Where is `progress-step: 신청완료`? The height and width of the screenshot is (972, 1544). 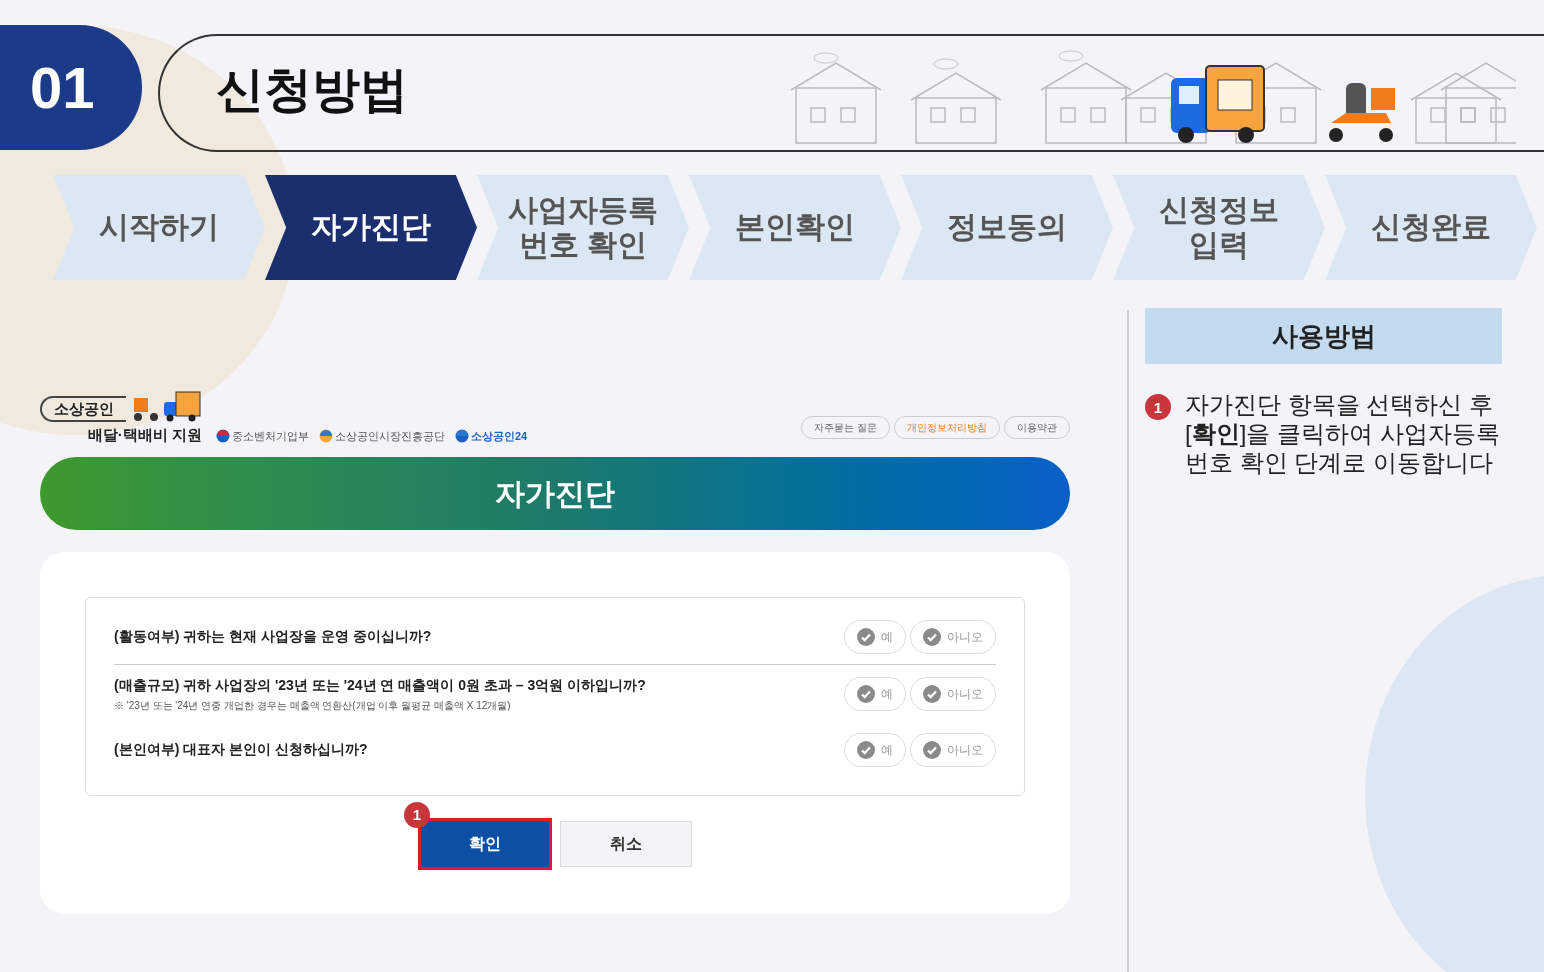
progress-step: 신청완료 is located at coordinates (1431, 227).